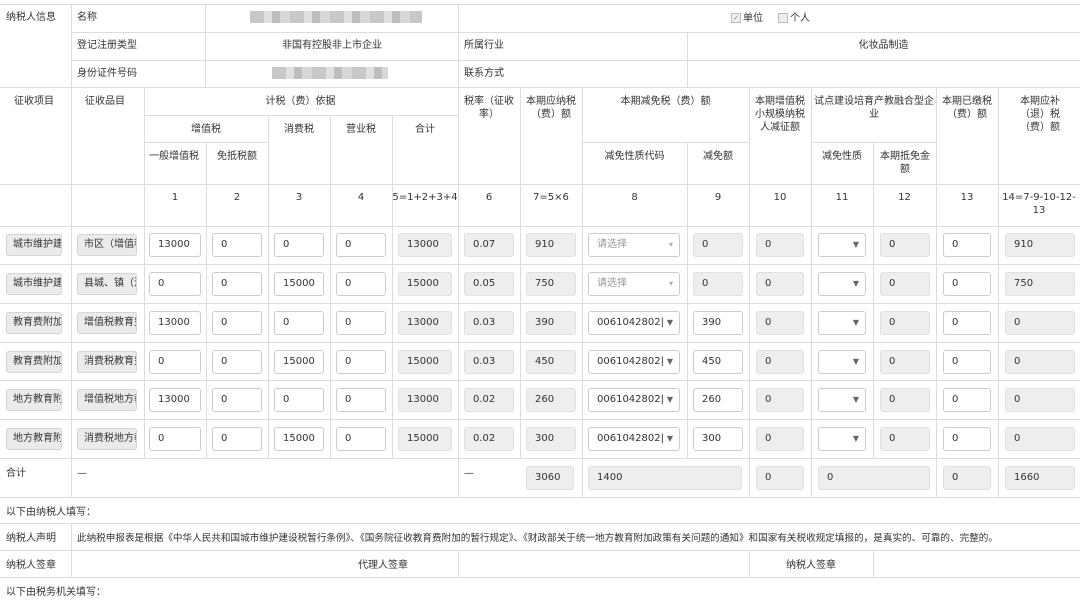 This screenshot has width=1080, height=600. What do you see at coordinates (107, 284) in the screenshot?
I see `levy-sub-button: 县城、镇（消费税附征）` at bounding box center [107, 284].